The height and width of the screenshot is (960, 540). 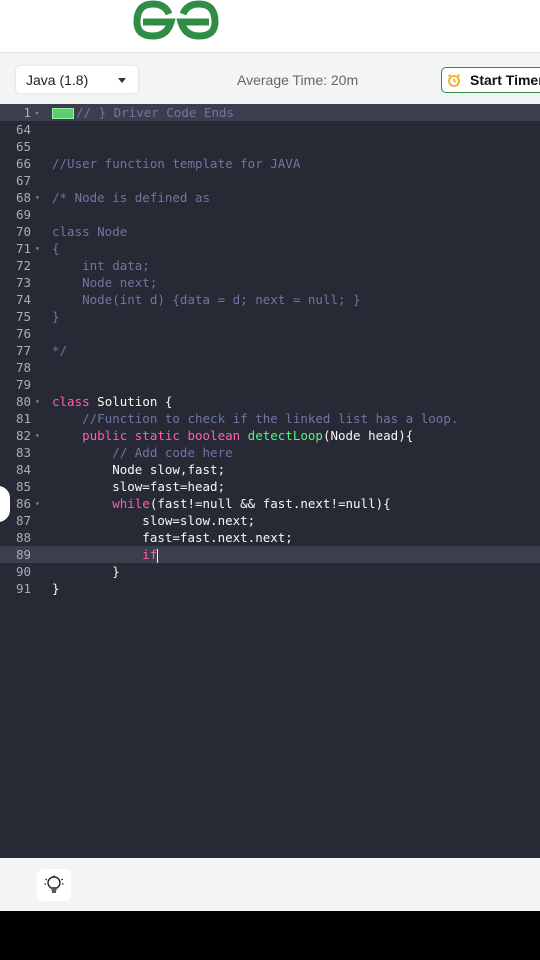 What do you see at coordinates (176, 20) in the screenshot?
I see `gfg-logo-icon` at bounding box center [176, 20].